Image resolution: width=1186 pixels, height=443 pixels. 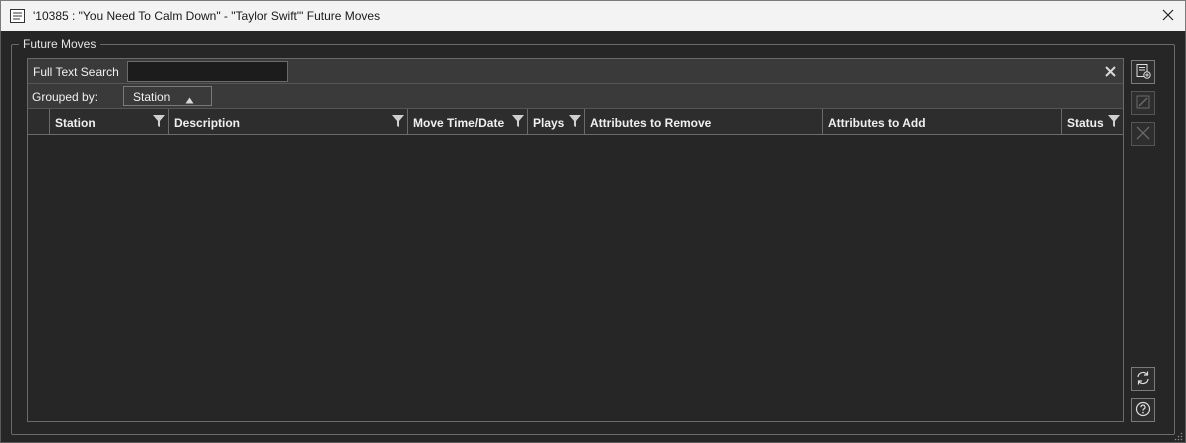 I want to click on help-icon, so click(x=1143, y=410).